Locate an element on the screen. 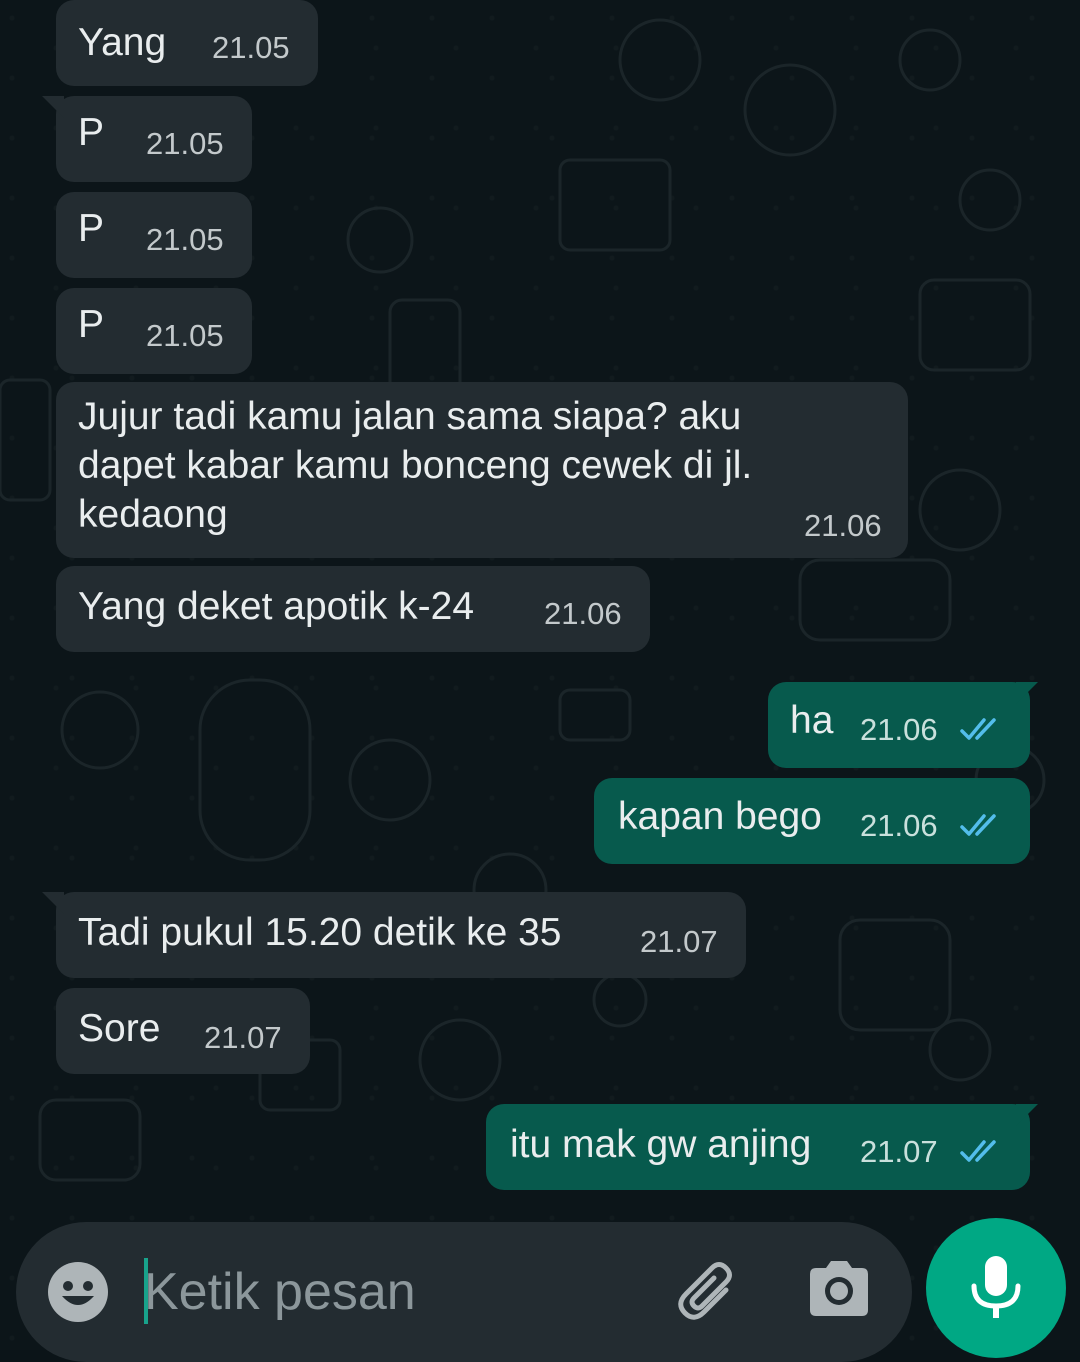 This screenshot has height=1362, width=1080. camera-icon is located at coordinates (839, 1289).